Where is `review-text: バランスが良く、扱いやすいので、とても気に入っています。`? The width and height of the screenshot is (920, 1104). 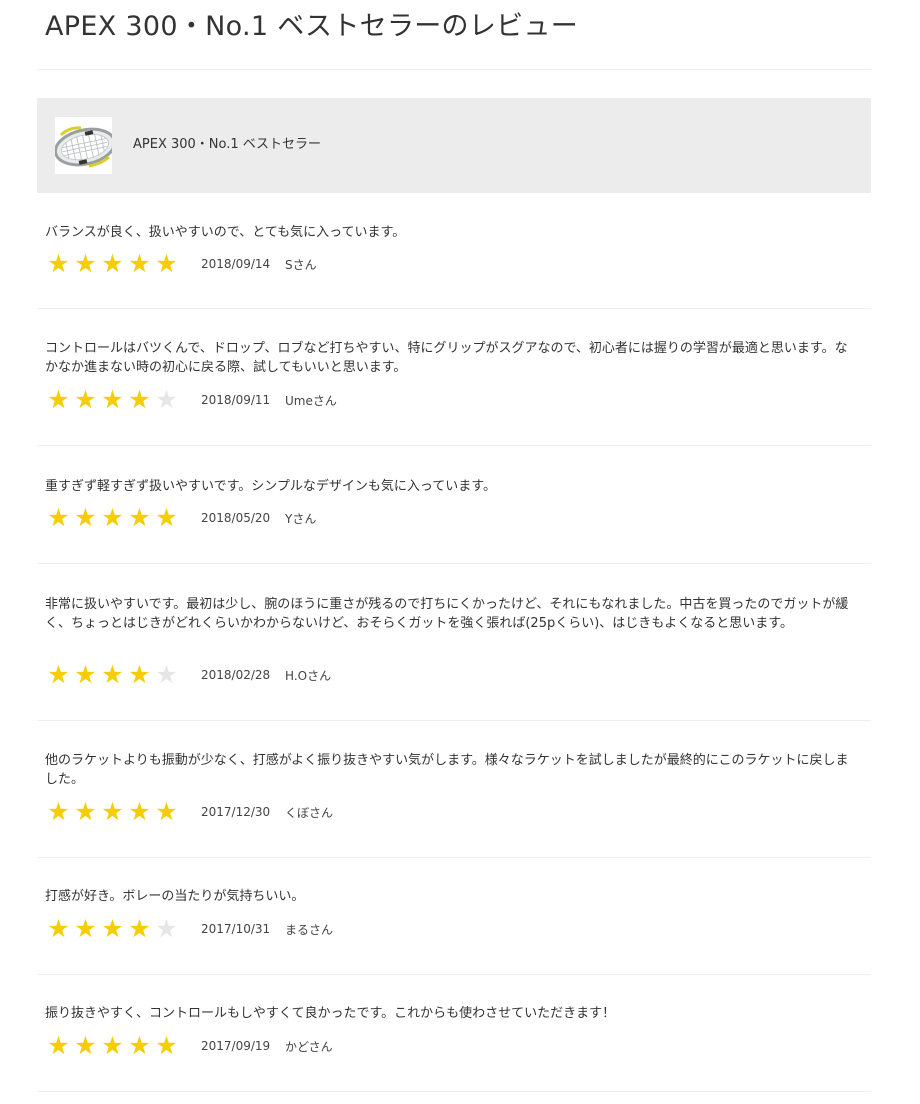 review-text: バランスが良く、扱いやすいので、とても気に入っています。 is located at coordinates (225, 232).